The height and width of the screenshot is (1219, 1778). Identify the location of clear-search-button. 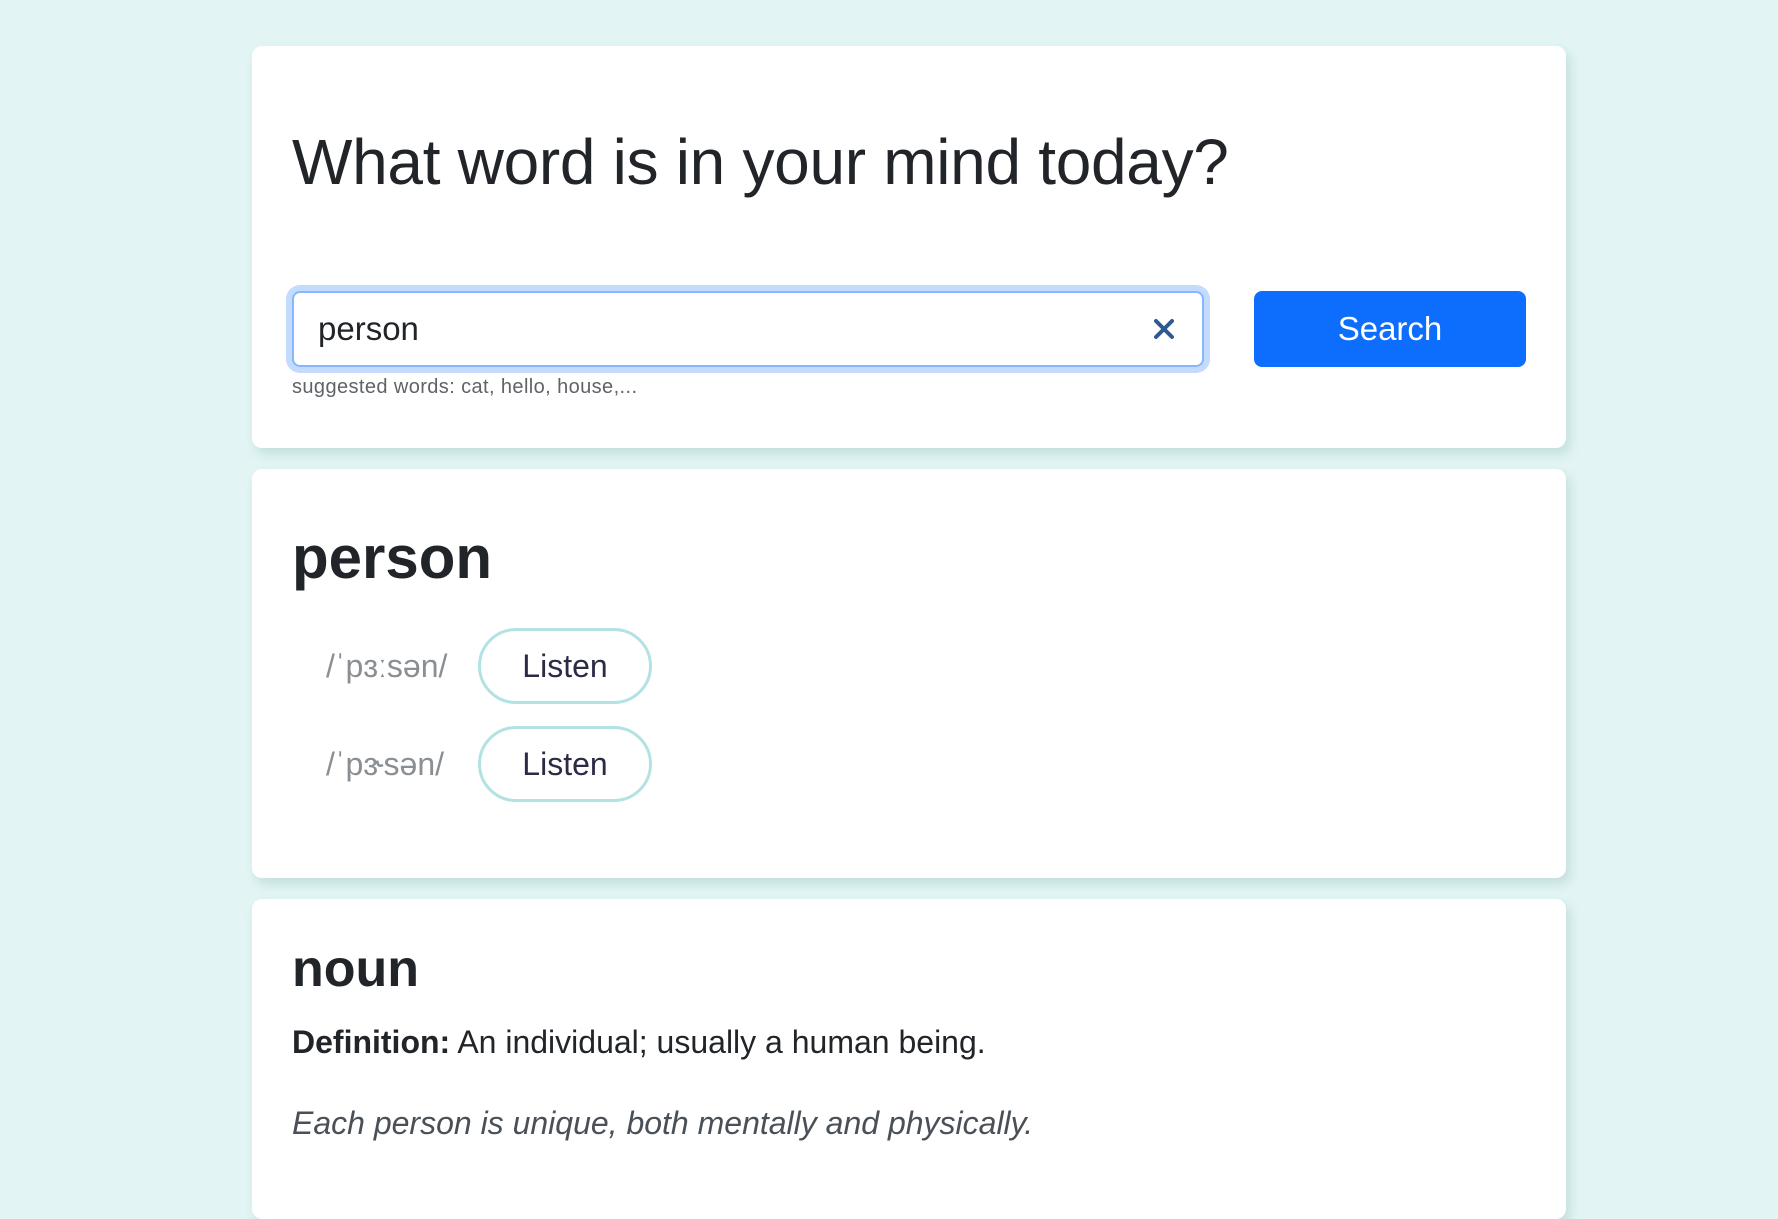
(1164, 329).